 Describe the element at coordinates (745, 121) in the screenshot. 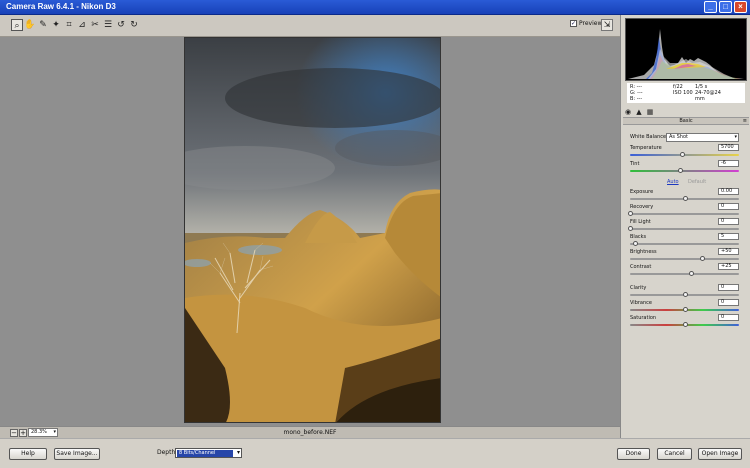

I see `panel-menu-icon: ≡` at that location.